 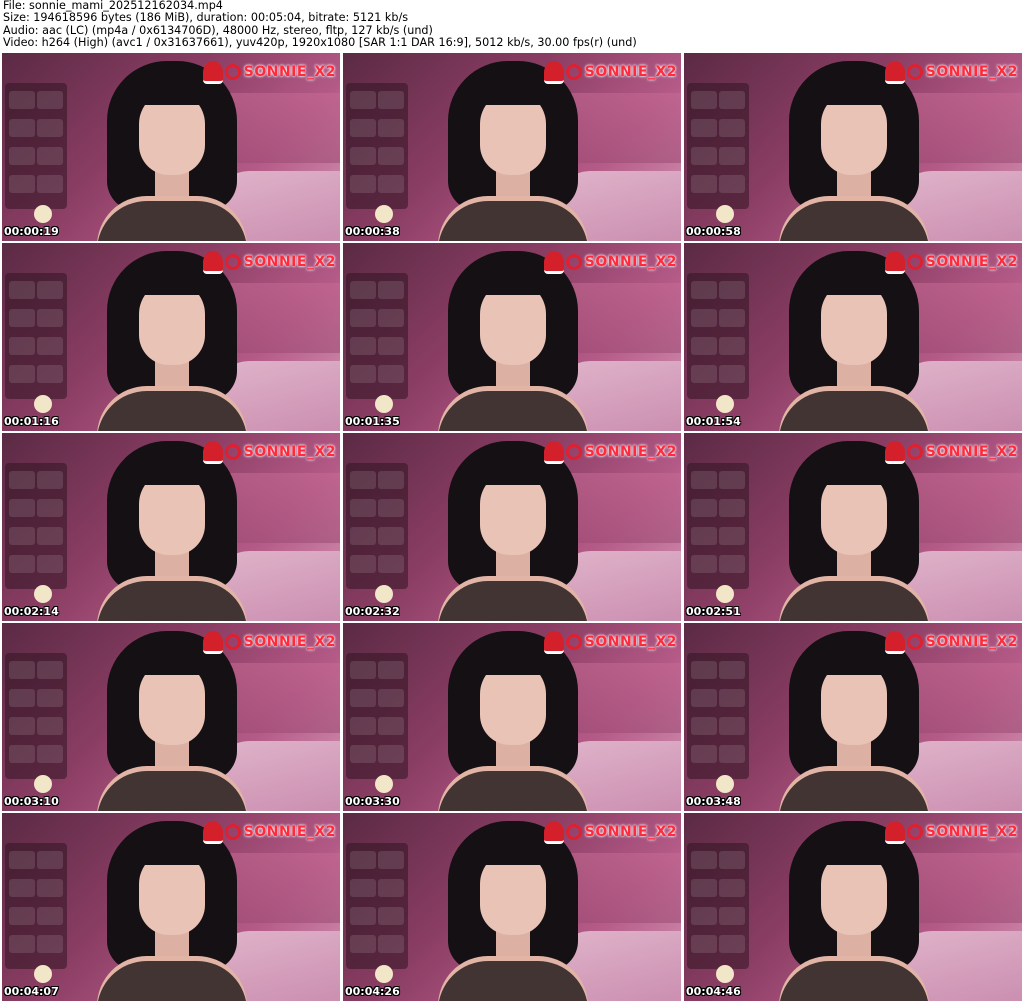 I want to click on timestamp: 00:04:07, so click(x=31, y=991).